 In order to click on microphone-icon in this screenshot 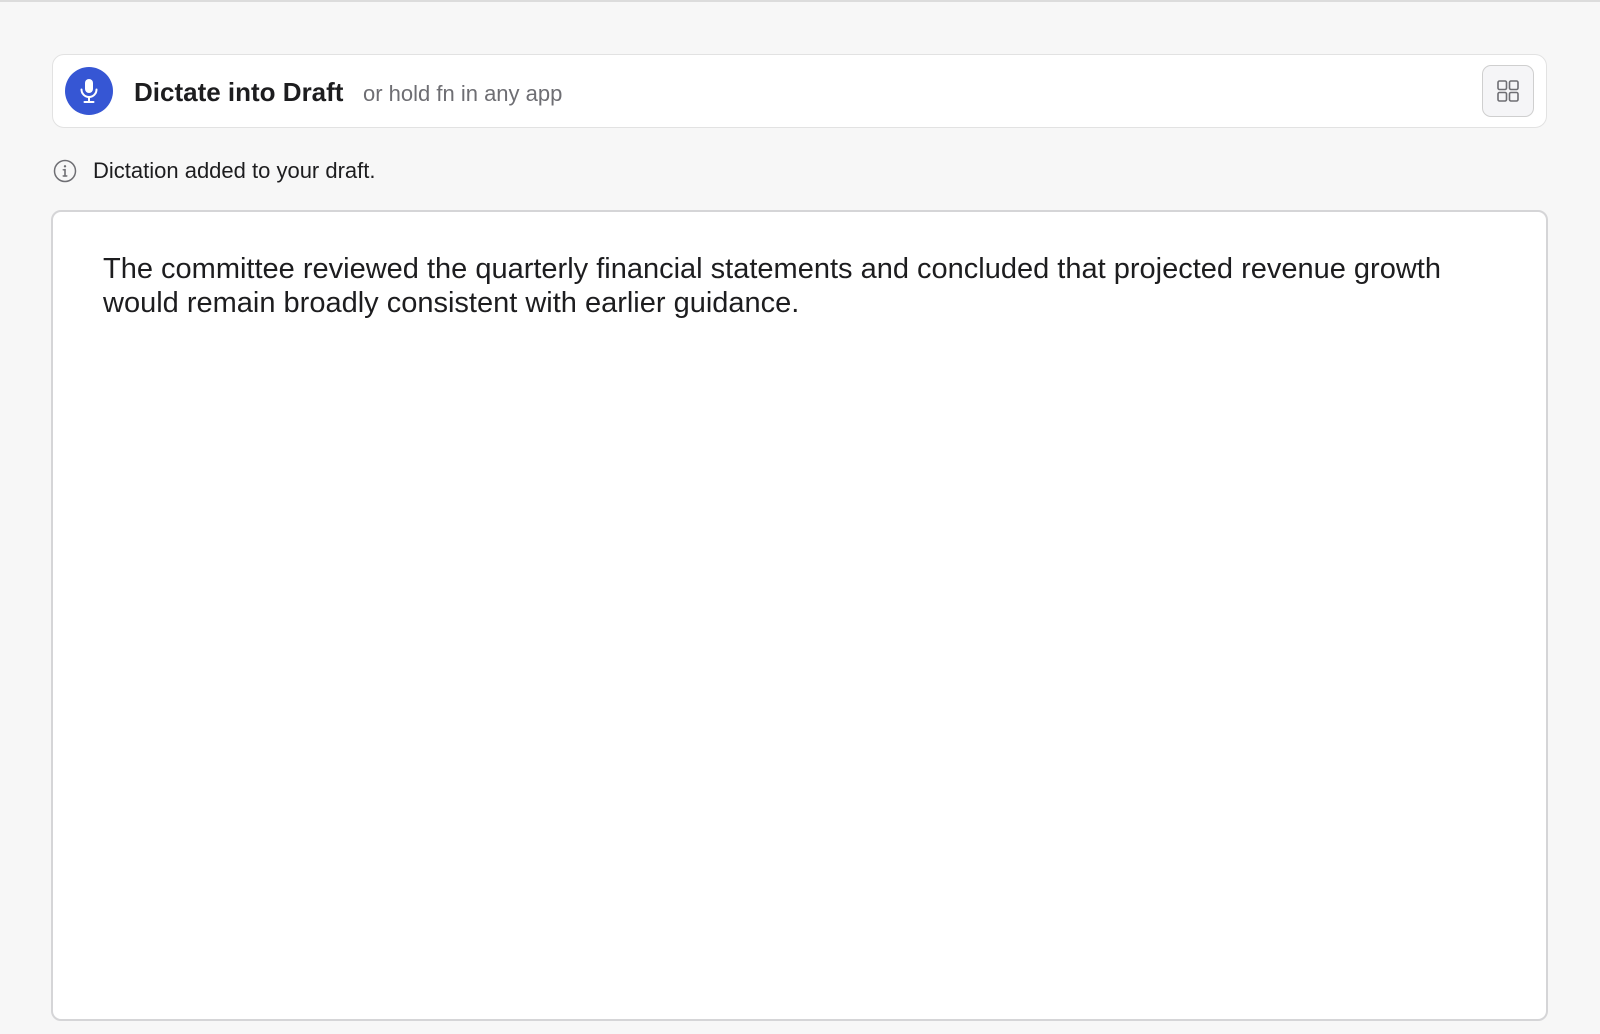, I will do `click(89, 91)`.